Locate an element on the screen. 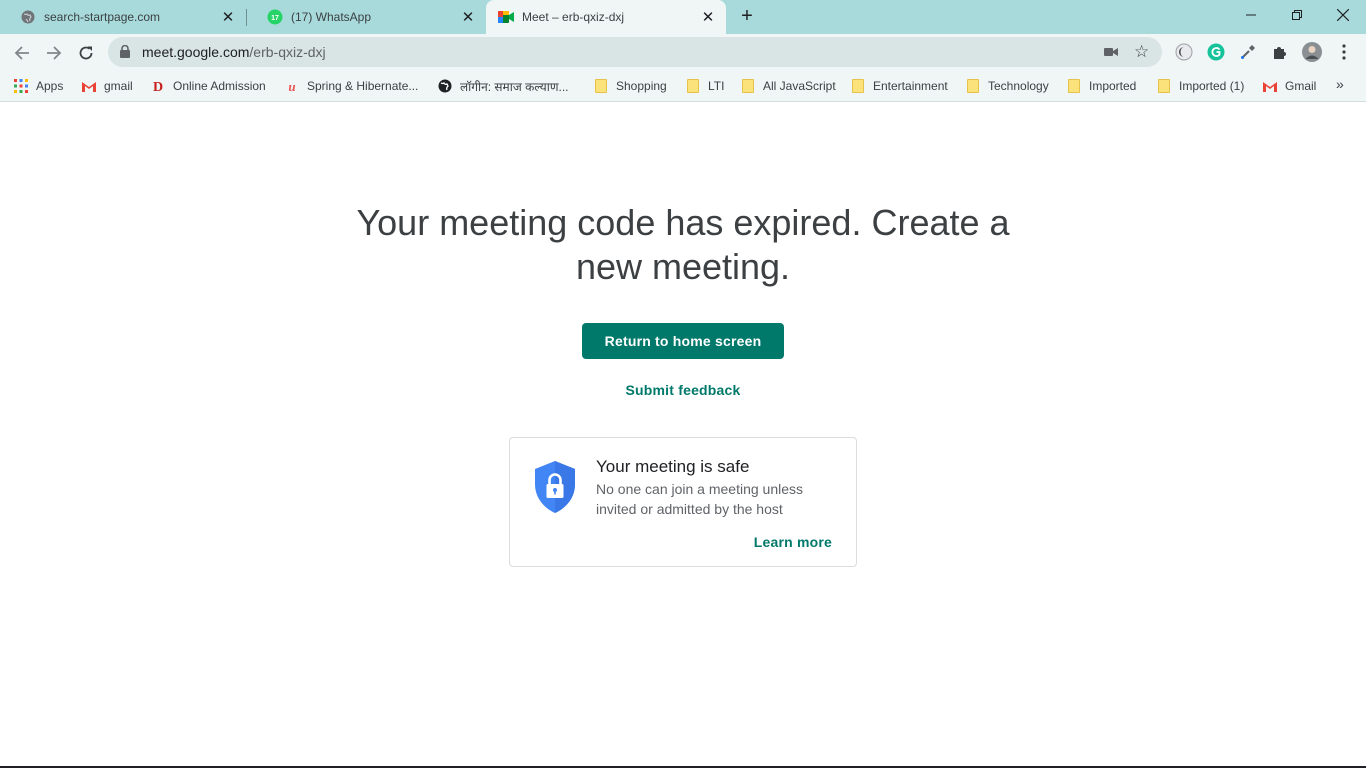 The image size is (1366, 768). address-bar: meet.google.com/erb-qxiz-dxj ☆ is located at coordinates (635, 52).